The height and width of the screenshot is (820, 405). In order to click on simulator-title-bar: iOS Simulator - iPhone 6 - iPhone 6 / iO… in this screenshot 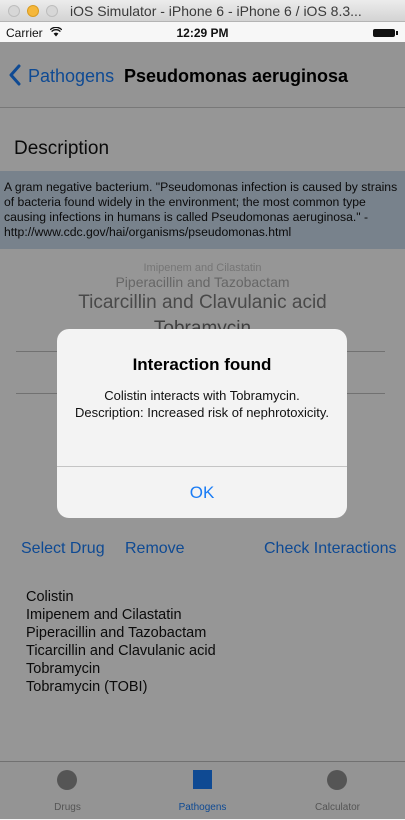, I will do `click(202, 11)`.